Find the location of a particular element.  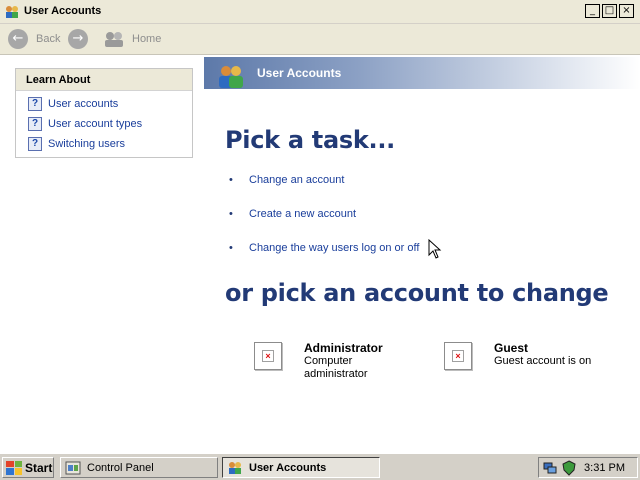

back-button: ← Back is located at coordinates (34, 39).